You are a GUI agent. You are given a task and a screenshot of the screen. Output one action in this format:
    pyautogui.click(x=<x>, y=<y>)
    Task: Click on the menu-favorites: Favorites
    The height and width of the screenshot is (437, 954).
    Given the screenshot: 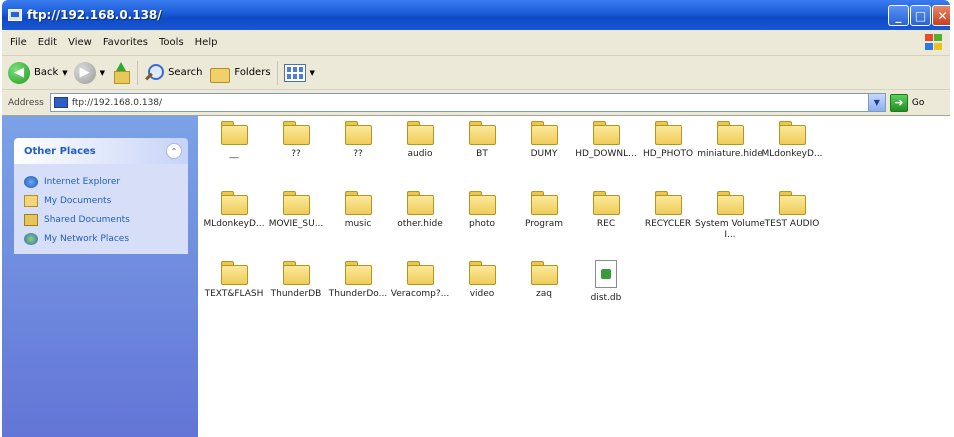 What is the action you would take?
    pyautogui.click(x=125, y=42)
    